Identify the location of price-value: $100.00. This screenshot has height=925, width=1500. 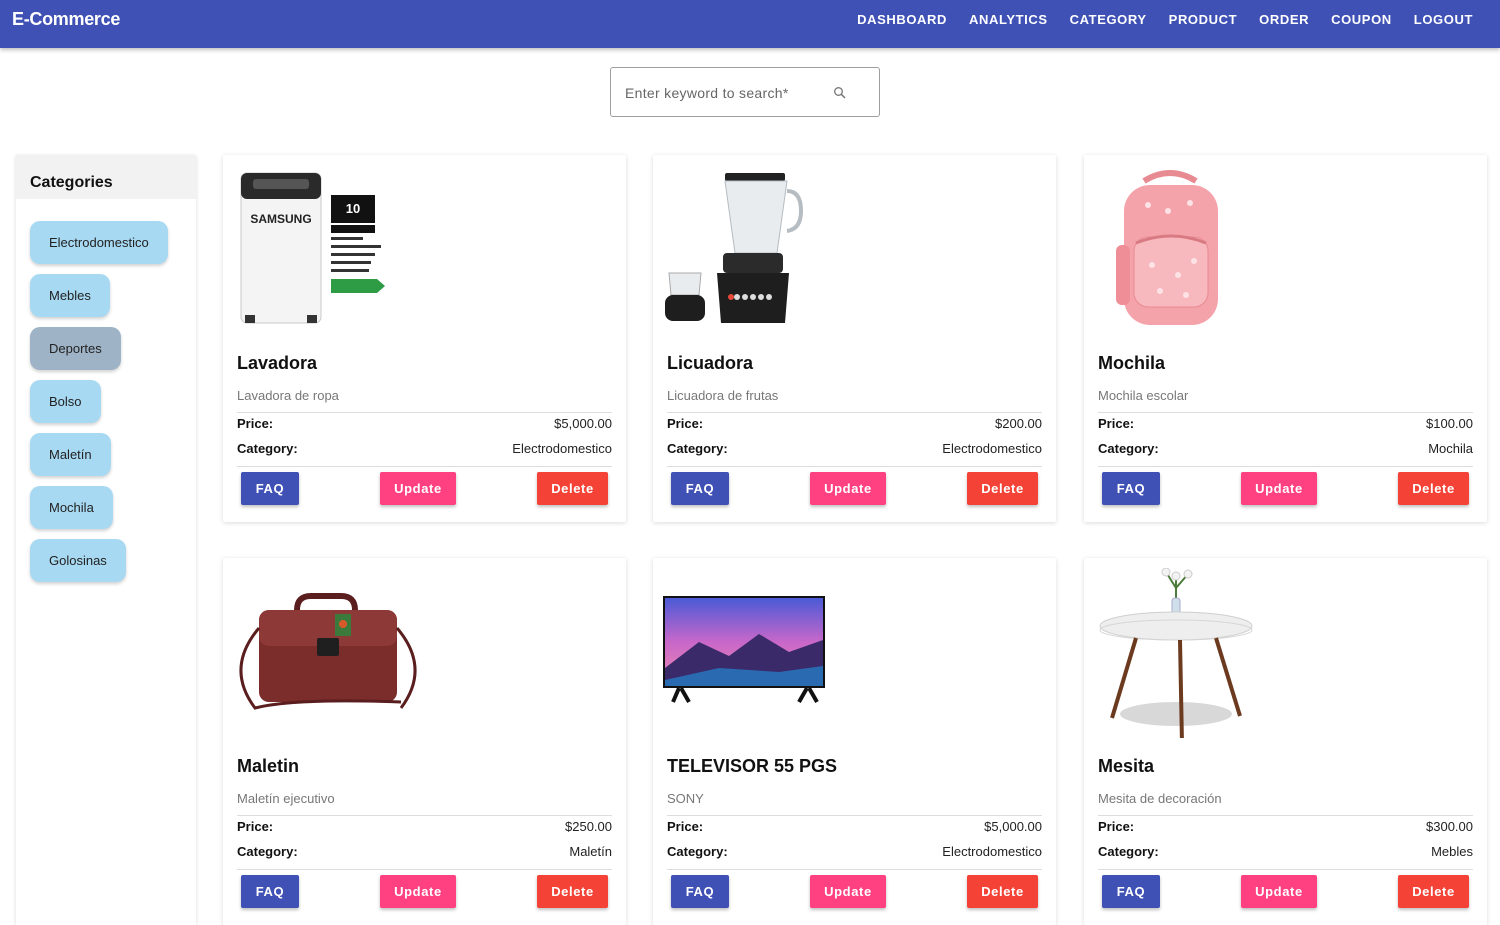
(1449, 423).